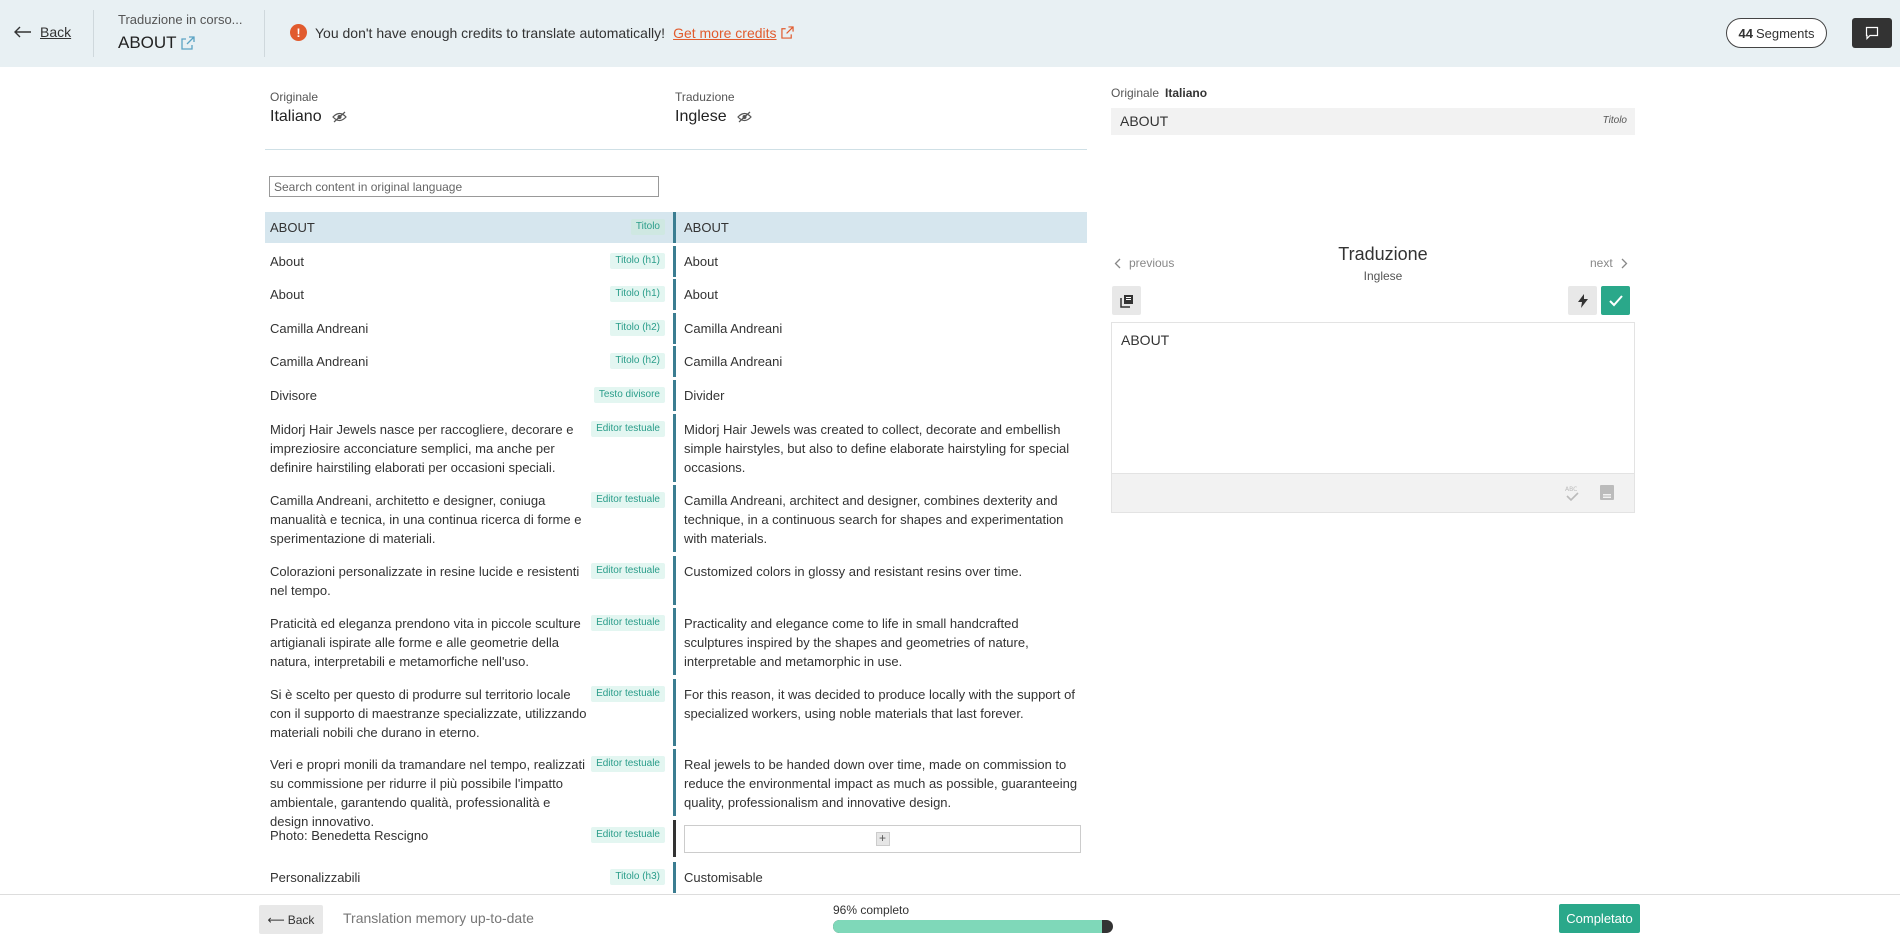  I want to click on next-button: next, so click(1609, 263).